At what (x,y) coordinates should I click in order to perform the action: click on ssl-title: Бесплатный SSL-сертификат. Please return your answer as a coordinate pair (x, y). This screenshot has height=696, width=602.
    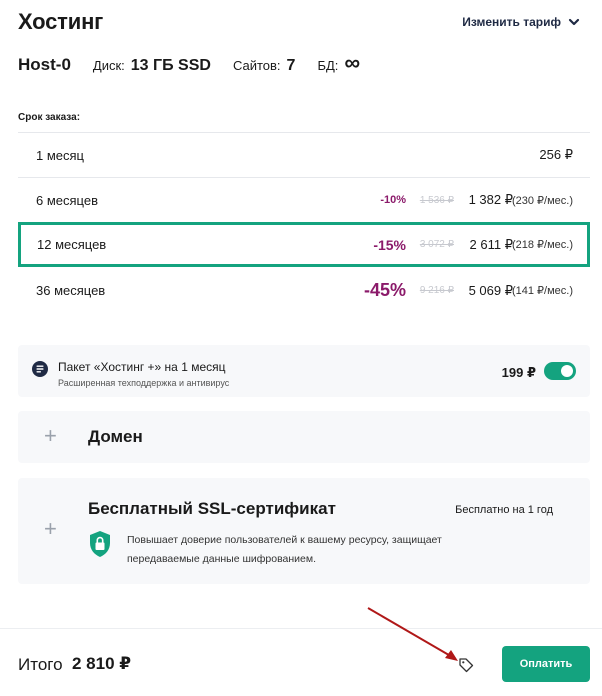
    Looking at the image, I should click on (212, 508).